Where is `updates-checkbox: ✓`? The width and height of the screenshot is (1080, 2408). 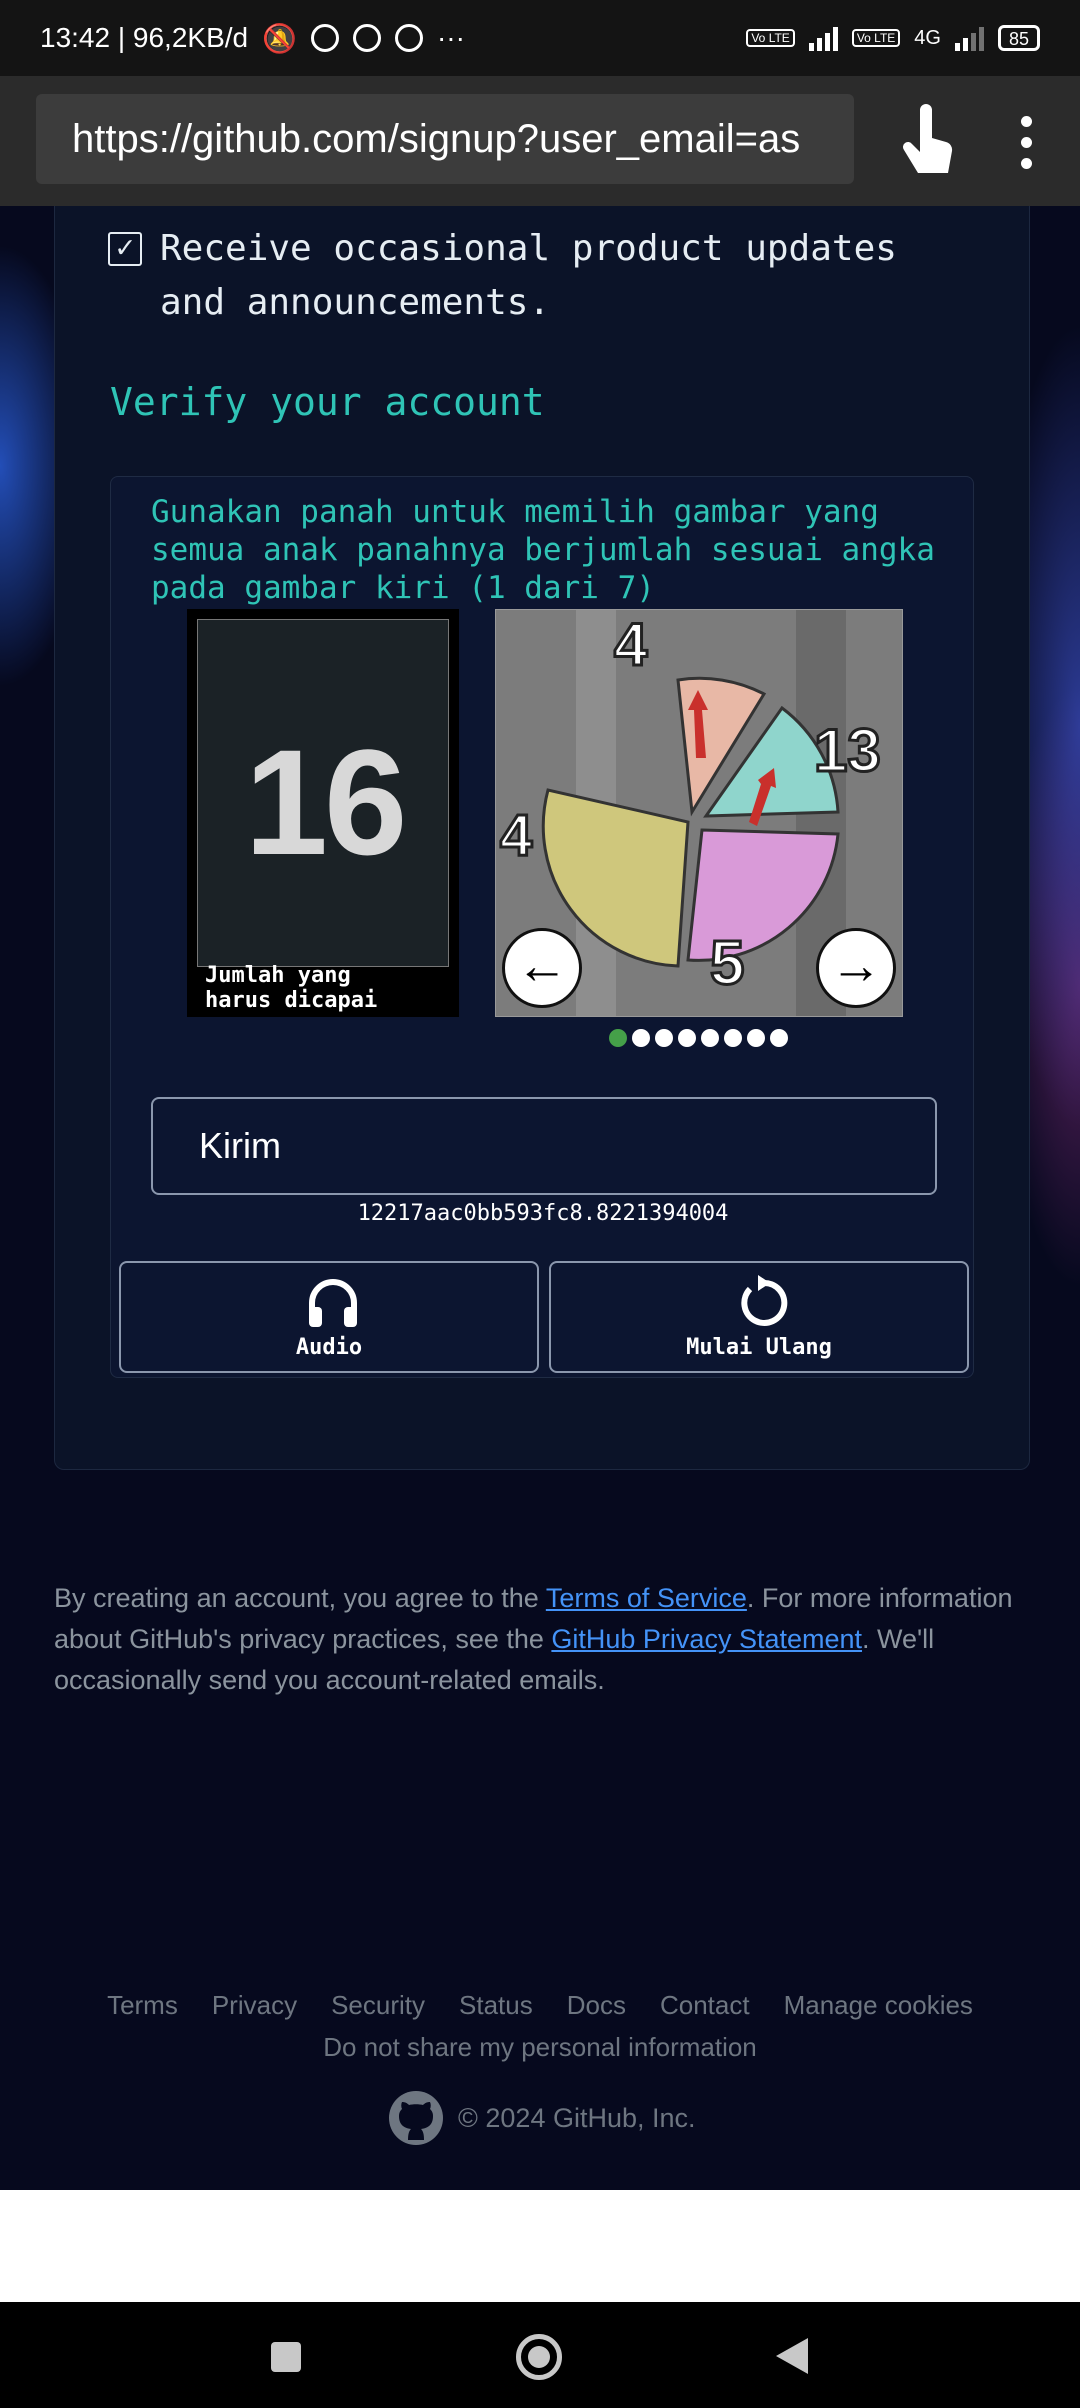
updates-checkbox: ✓ is located at coordinates (125, 249).